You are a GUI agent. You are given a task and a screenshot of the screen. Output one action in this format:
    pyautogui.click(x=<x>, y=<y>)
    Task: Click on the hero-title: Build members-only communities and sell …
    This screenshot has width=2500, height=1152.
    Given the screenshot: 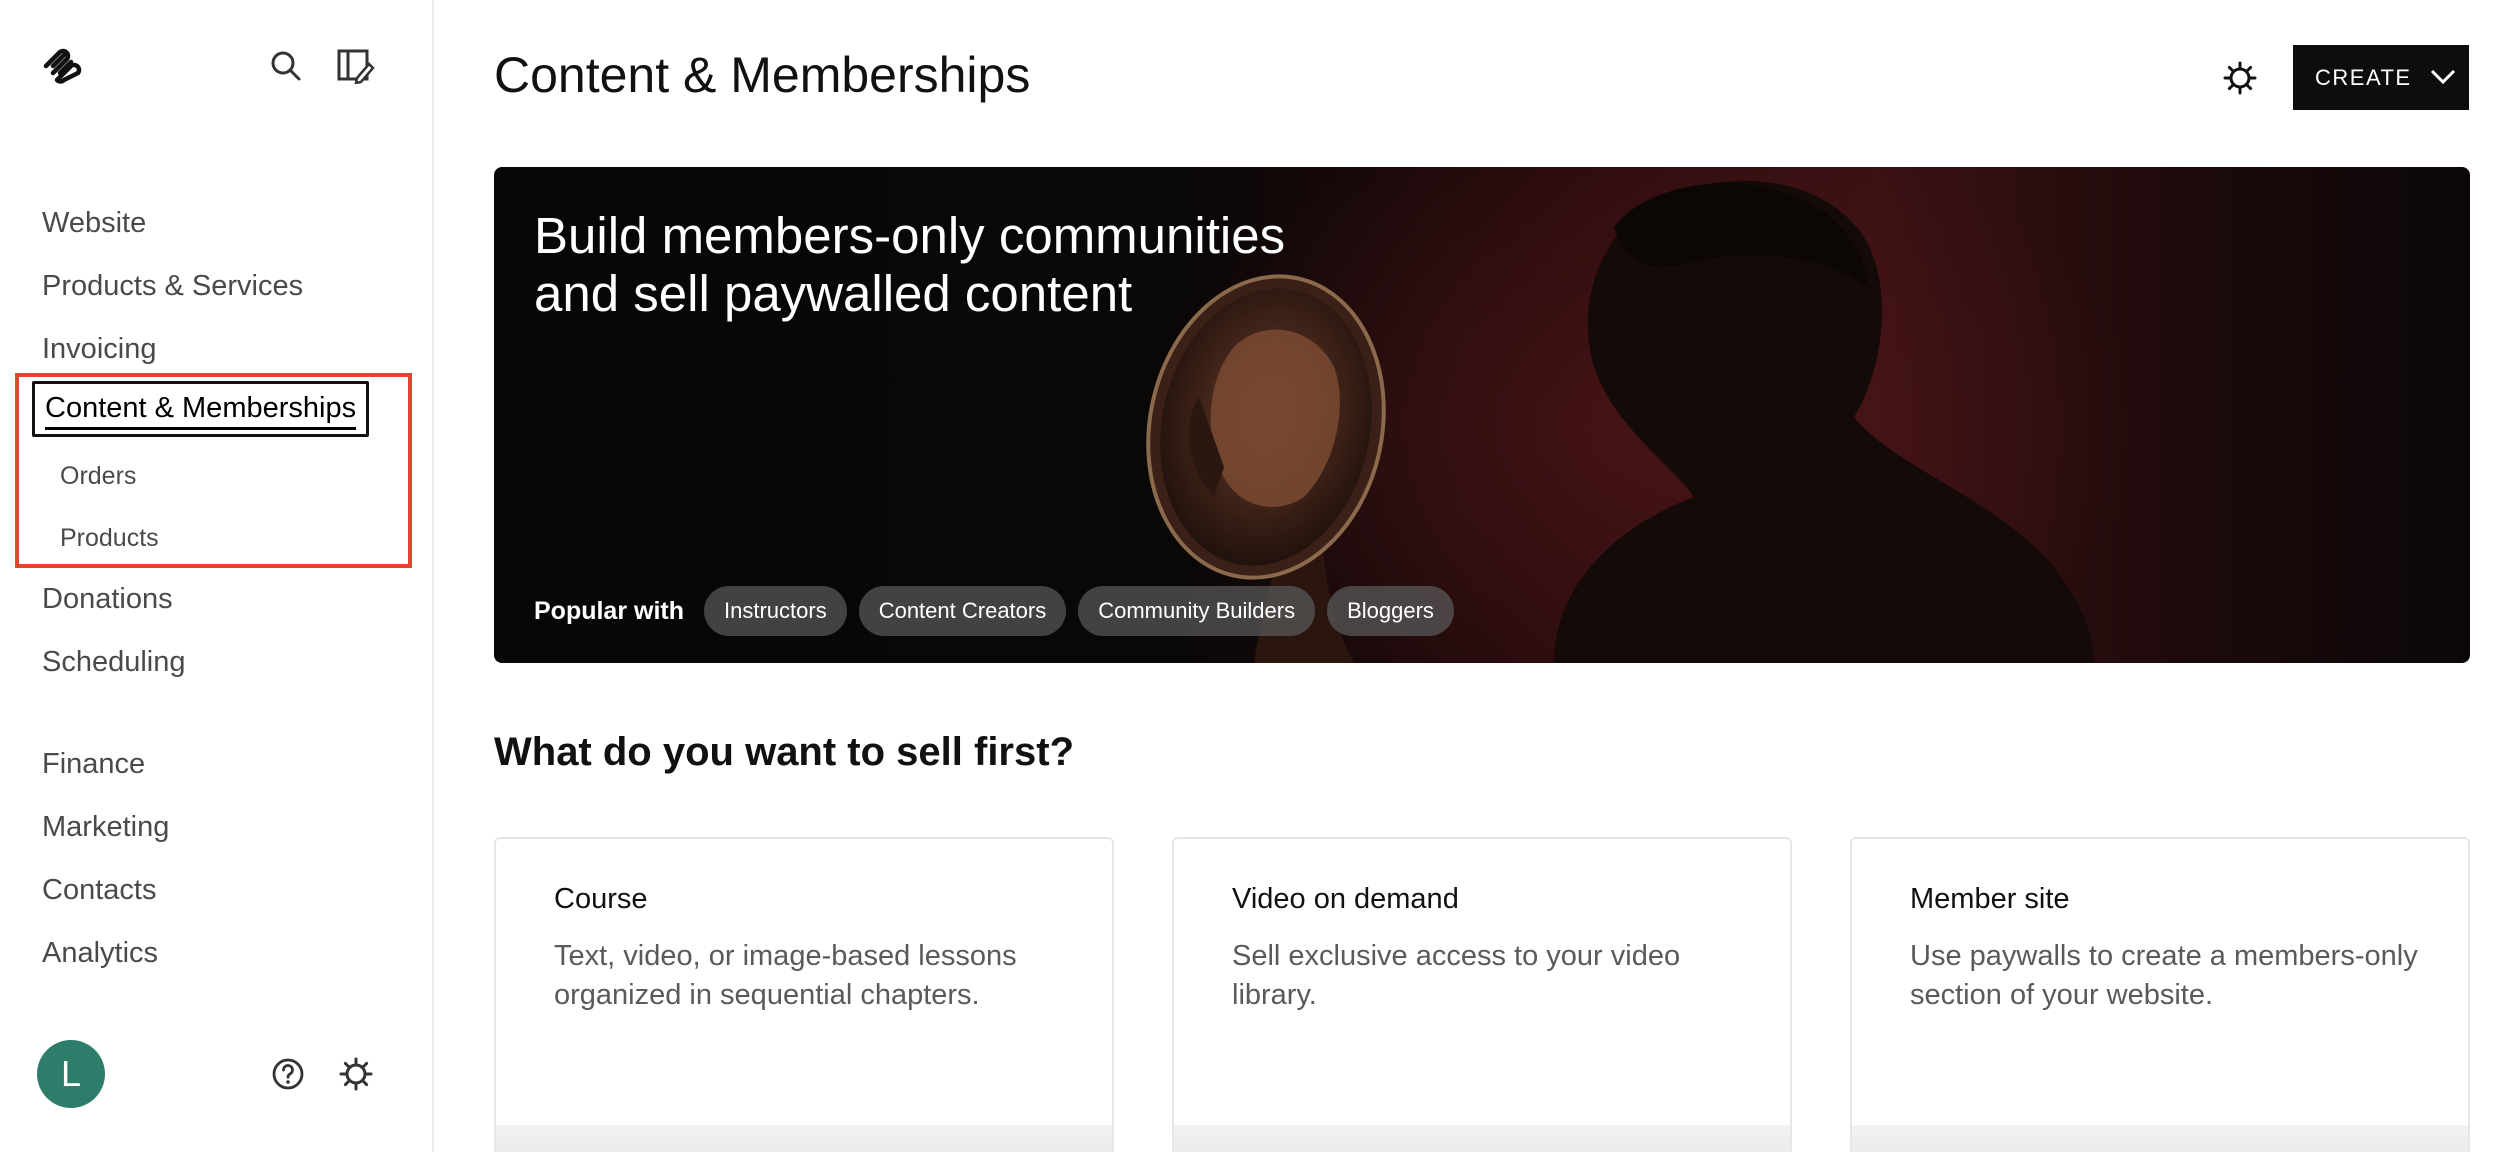 What is the action you would take?
    pyautogui.click(x=984, y=265)
    